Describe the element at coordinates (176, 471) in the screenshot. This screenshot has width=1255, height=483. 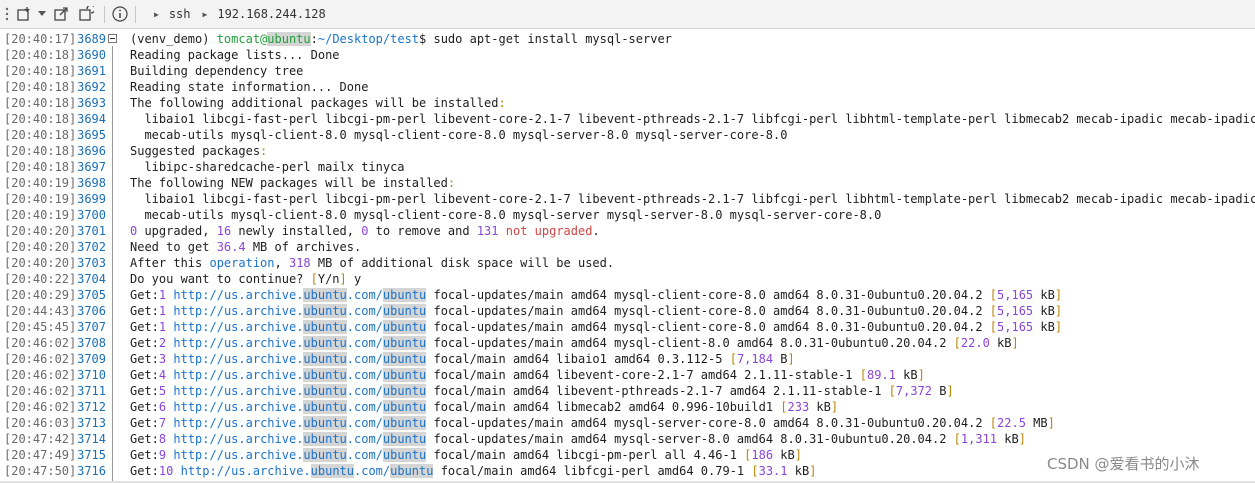
I see `text-segment` at that location.